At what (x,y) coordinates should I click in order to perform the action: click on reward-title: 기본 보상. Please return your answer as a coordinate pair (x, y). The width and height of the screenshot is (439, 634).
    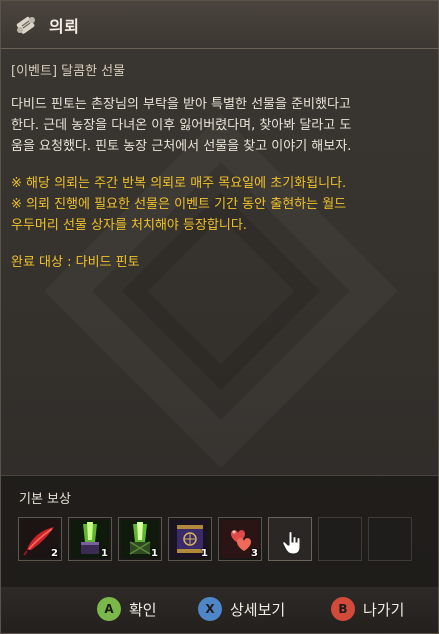
    Looking at the image, I should click on (45, 499).